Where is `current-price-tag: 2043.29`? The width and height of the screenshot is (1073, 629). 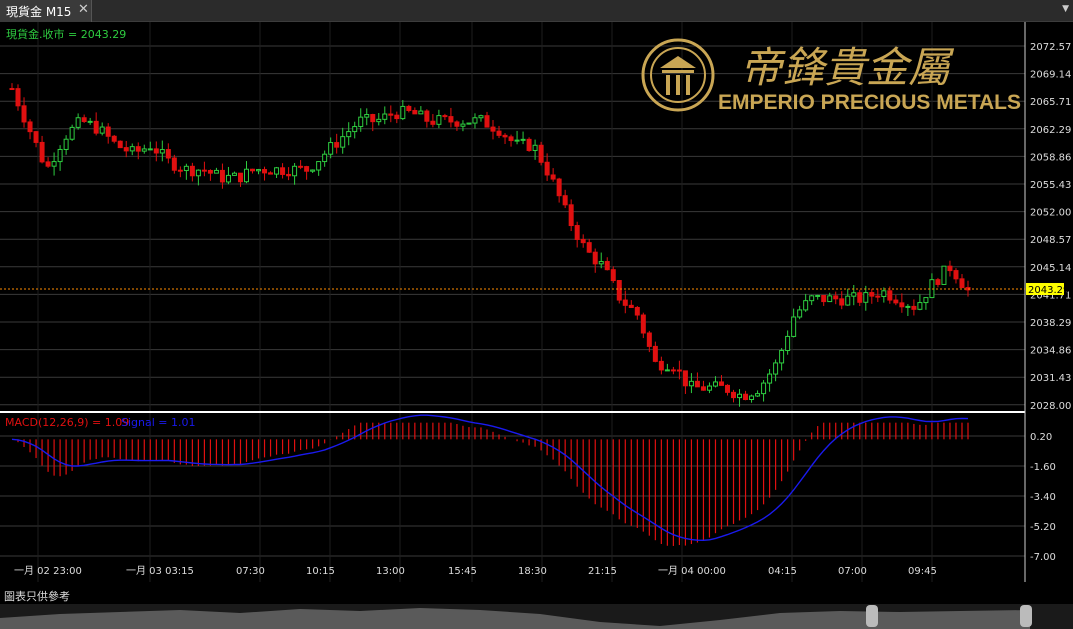
current-price-tag: 2043.29 is located at coordinates (1047, 289).